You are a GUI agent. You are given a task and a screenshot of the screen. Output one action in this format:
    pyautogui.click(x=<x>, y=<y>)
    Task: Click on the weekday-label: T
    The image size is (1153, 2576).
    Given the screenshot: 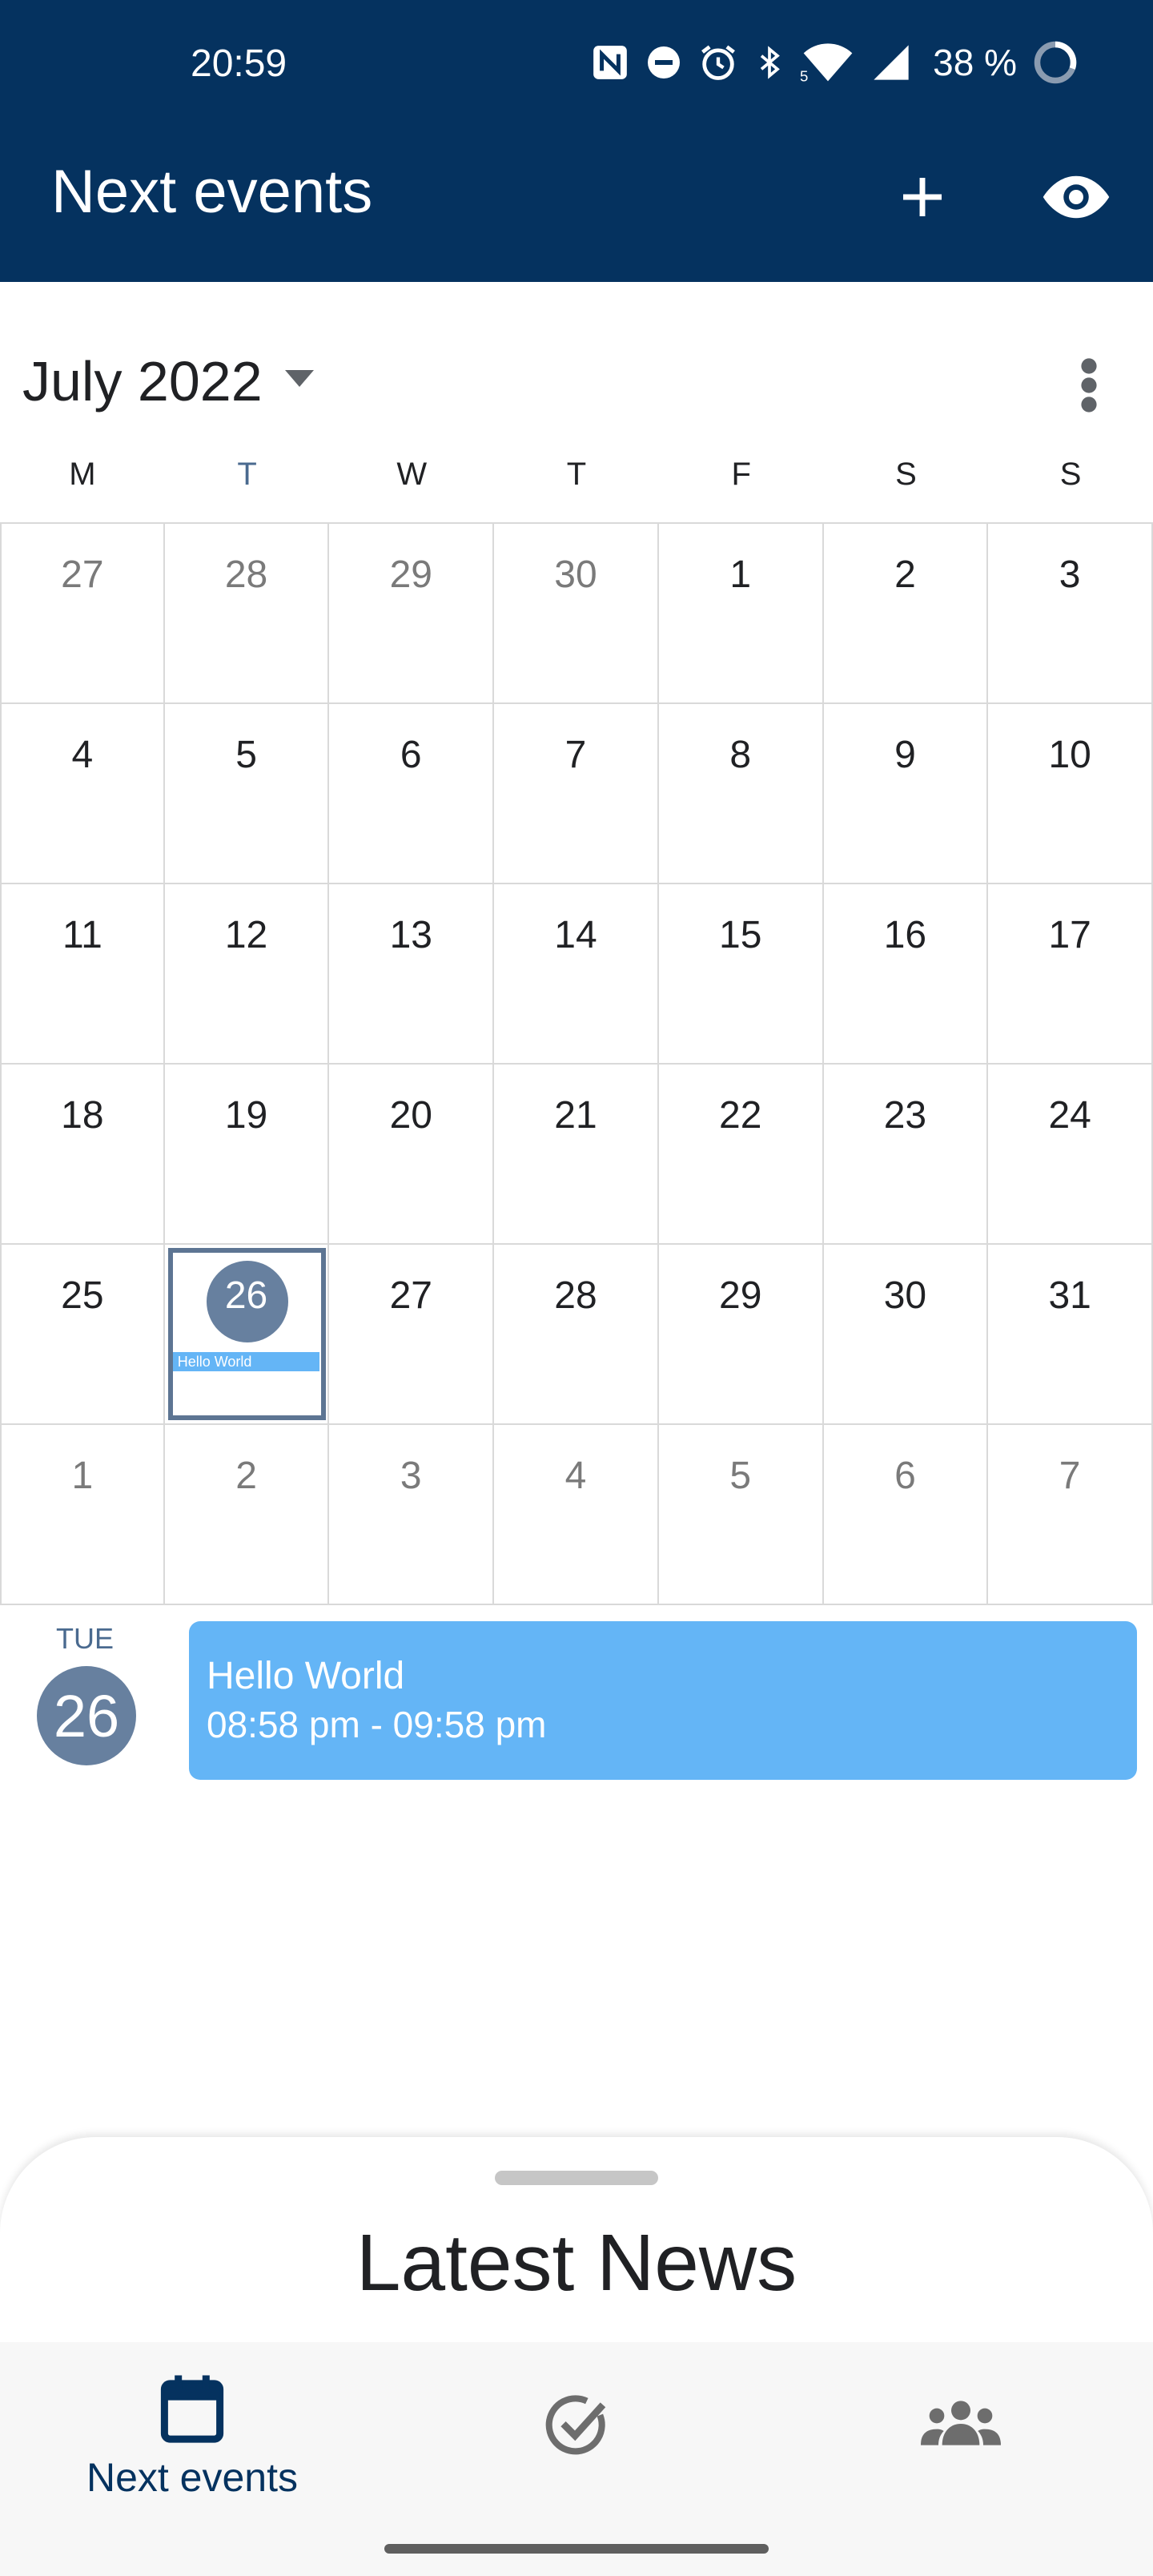 What is the action you would take?
    pyautogui.click(x=576, y=475)
    